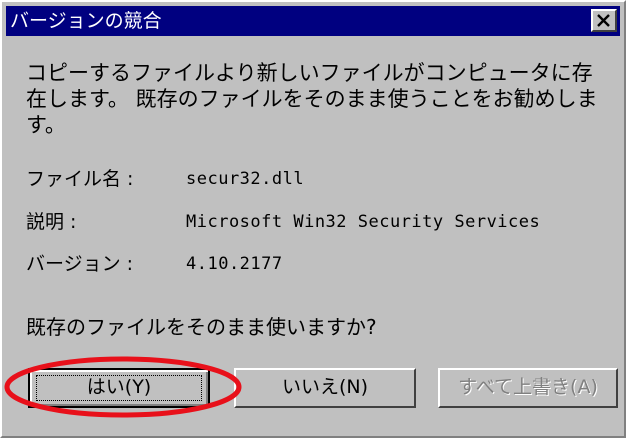 This screenshot has width=626, height=438. I want to click on no-button-label: いいえ(N), so click(325, 387).